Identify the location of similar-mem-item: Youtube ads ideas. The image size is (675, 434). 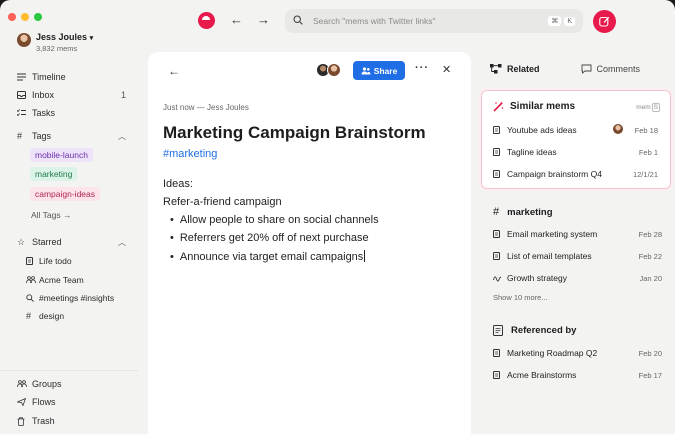
(535, 130).